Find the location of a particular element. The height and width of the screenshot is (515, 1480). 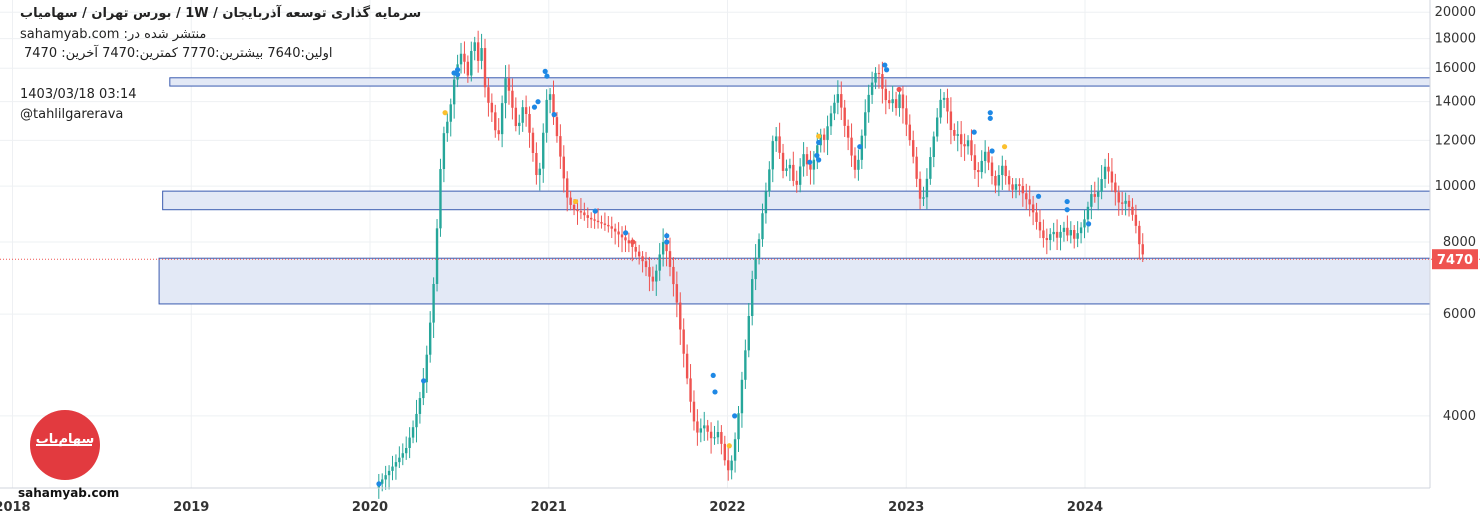

x-tick-label: 2020 is located at coordinates (370, 507).